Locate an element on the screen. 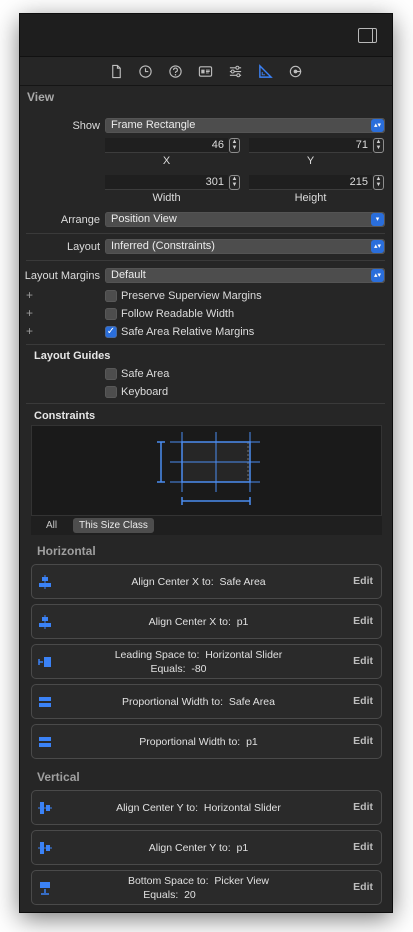  horizontal-group-title: Horizontal is located at coordinates (66, 551).